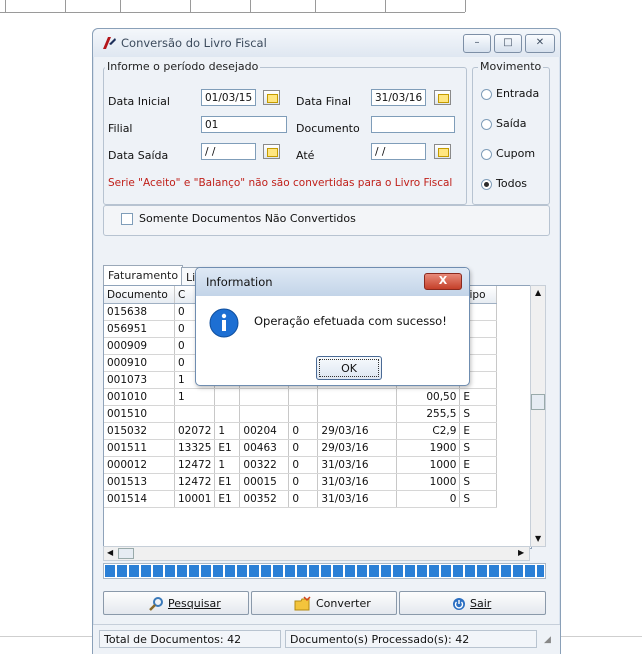  Describe the element at coordinates (228, 97) in the screenshot. I see `data-inicial-field: 01/03/15` at that location.